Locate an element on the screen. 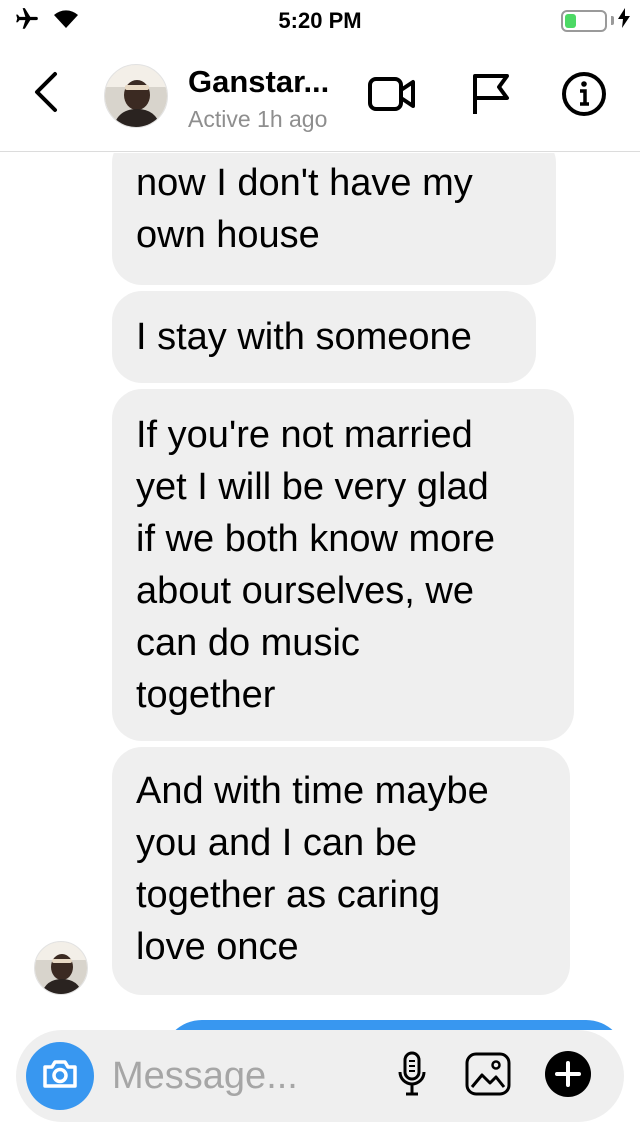 The height and width of the screenshot is (1136, 640). message-bubble: now I don't have my own house is located at coordinates (334, 219).